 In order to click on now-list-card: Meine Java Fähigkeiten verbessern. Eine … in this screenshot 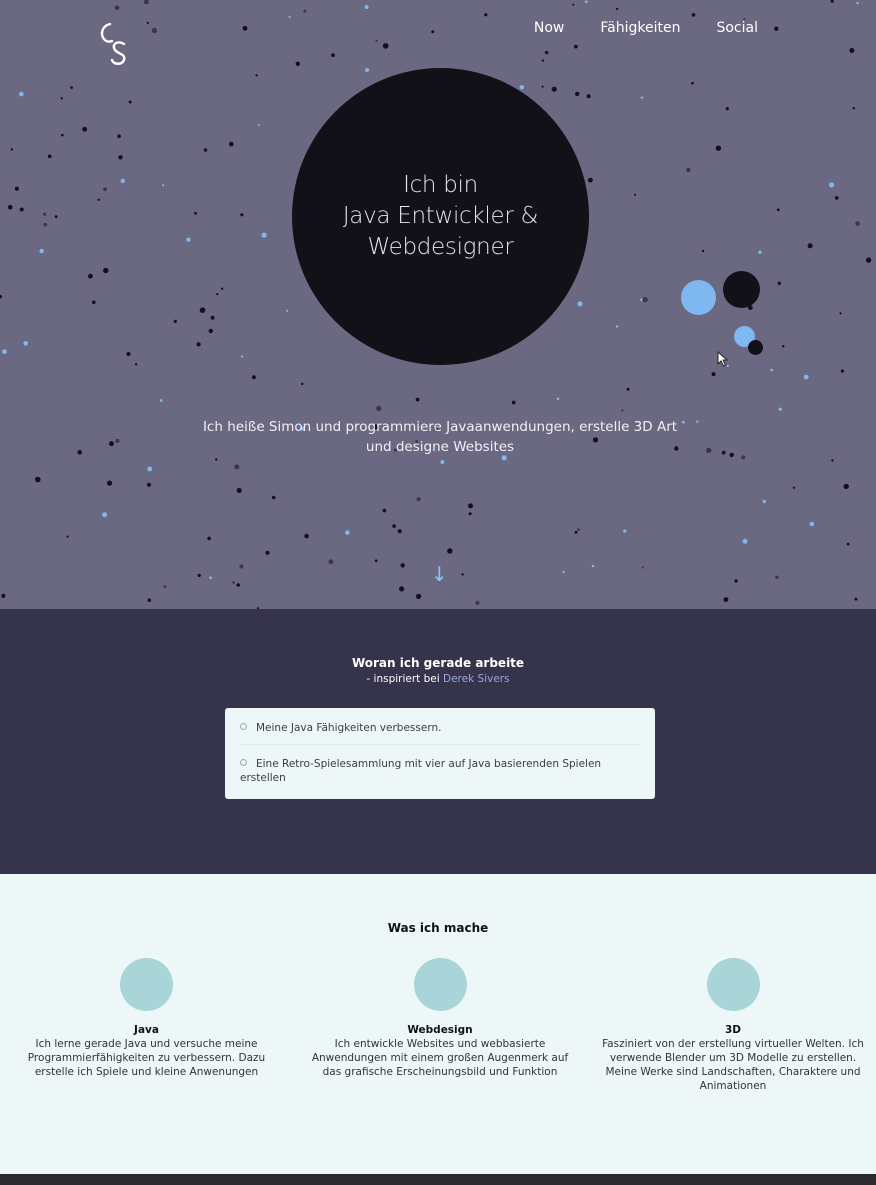, I will do `click(440, 753)`.